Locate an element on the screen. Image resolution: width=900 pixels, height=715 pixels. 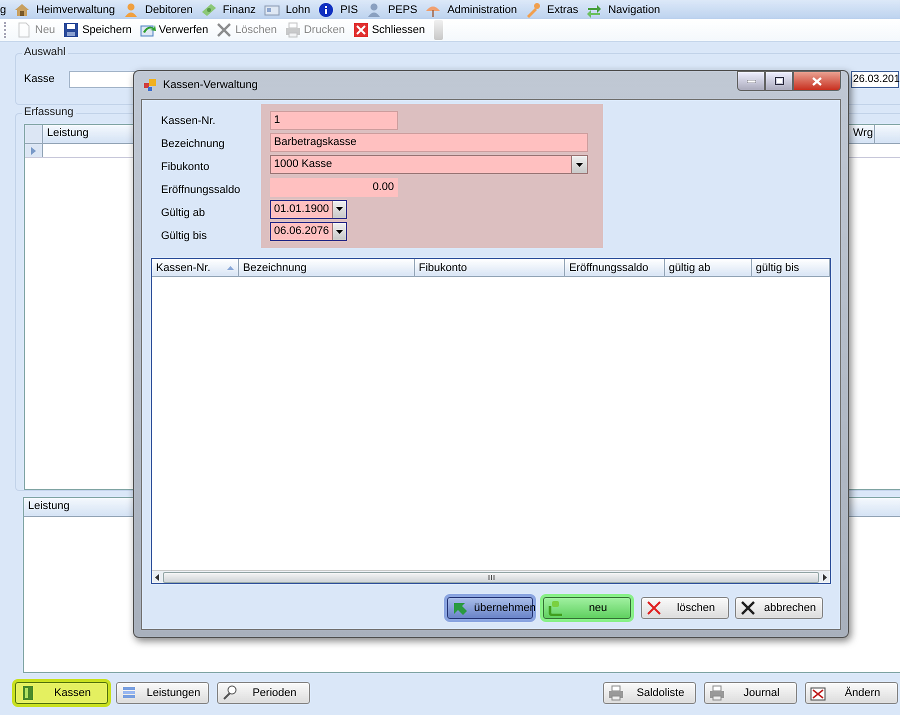
group-title: Erfassung is located at coordinates (49, 112).